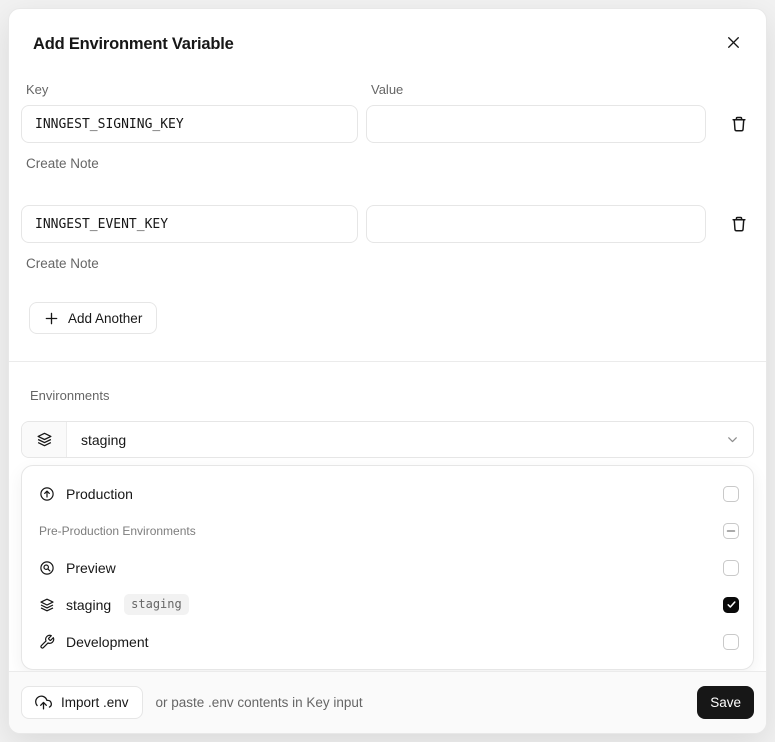 This screenshot has height=742, width=775. Describe the element at coordinates (387, 604) in the screenshot. I see `env-option-staging: staging staging` at that location.